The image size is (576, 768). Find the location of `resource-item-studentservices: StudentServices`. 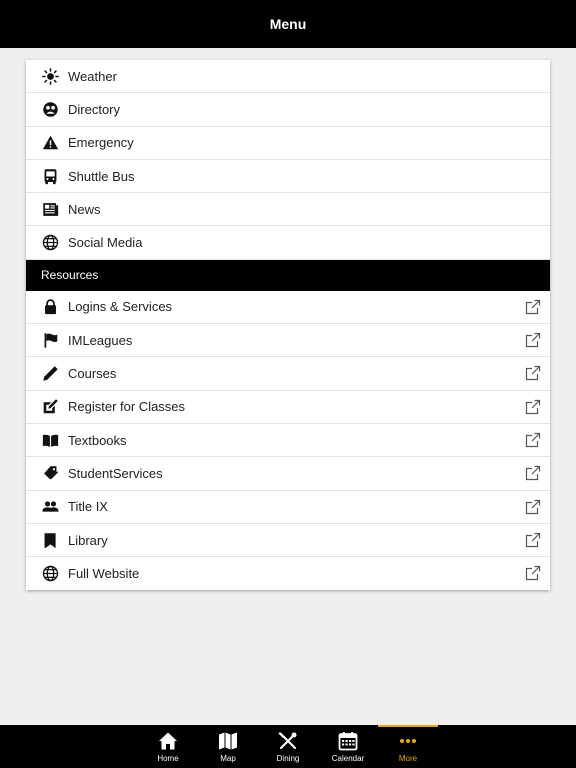

resource-item-studentservices: StudentServices is located at coordinates (288, 474).